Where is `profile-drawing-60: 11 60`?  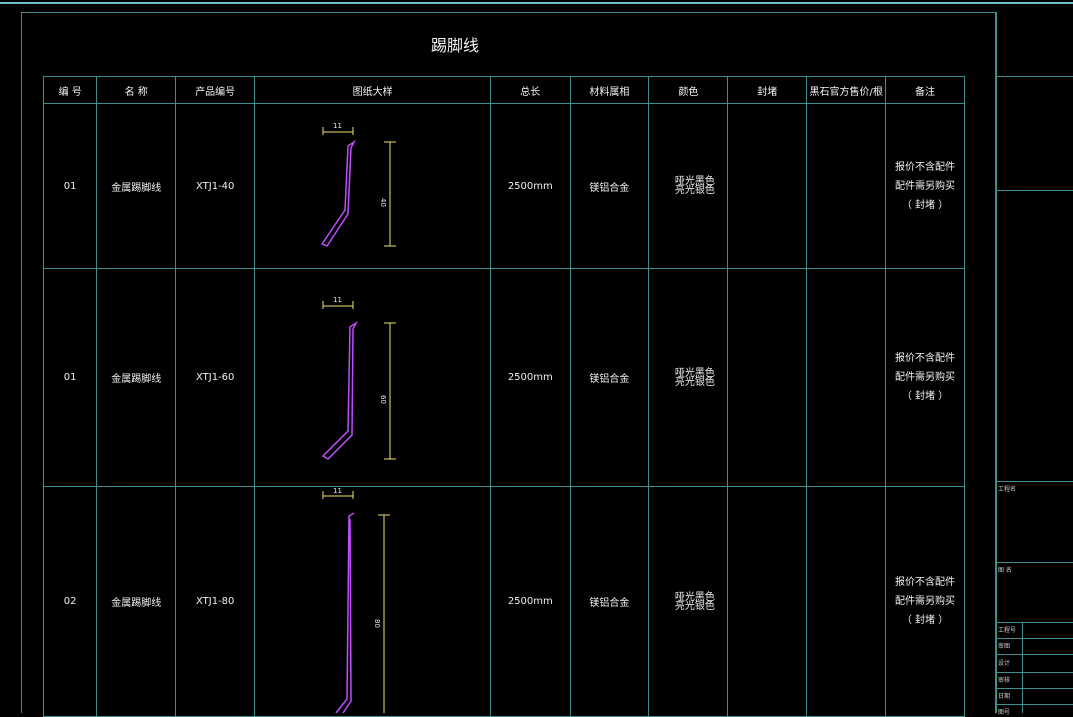 profile-drawing-60: 11 60 is located at coordinates (358, 378).